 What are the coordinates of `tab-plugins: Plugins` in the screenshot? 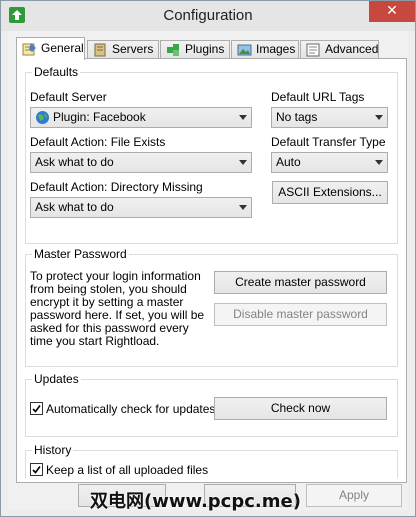 It's located at (195, 49).